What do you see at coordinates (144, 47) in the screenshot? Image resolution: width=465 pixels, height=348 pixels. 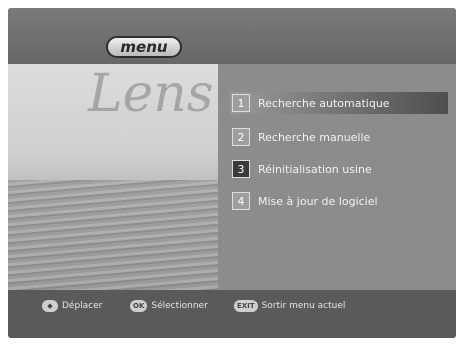 I see `menu-title: menu` at bounding box center [144, 47].